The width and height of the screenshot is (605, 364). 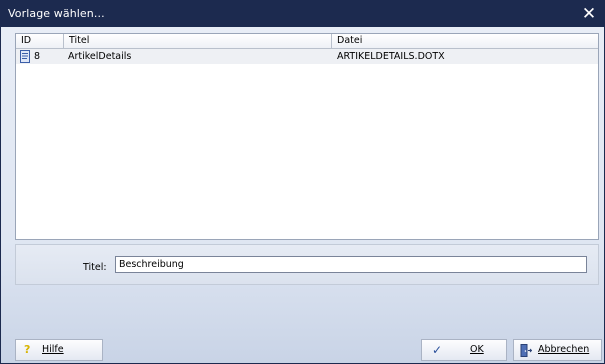 What do you see at coordinates (198, 41) in the screenshot?
I see `column-header-titel: Titel` at bounding box center [198, 41].